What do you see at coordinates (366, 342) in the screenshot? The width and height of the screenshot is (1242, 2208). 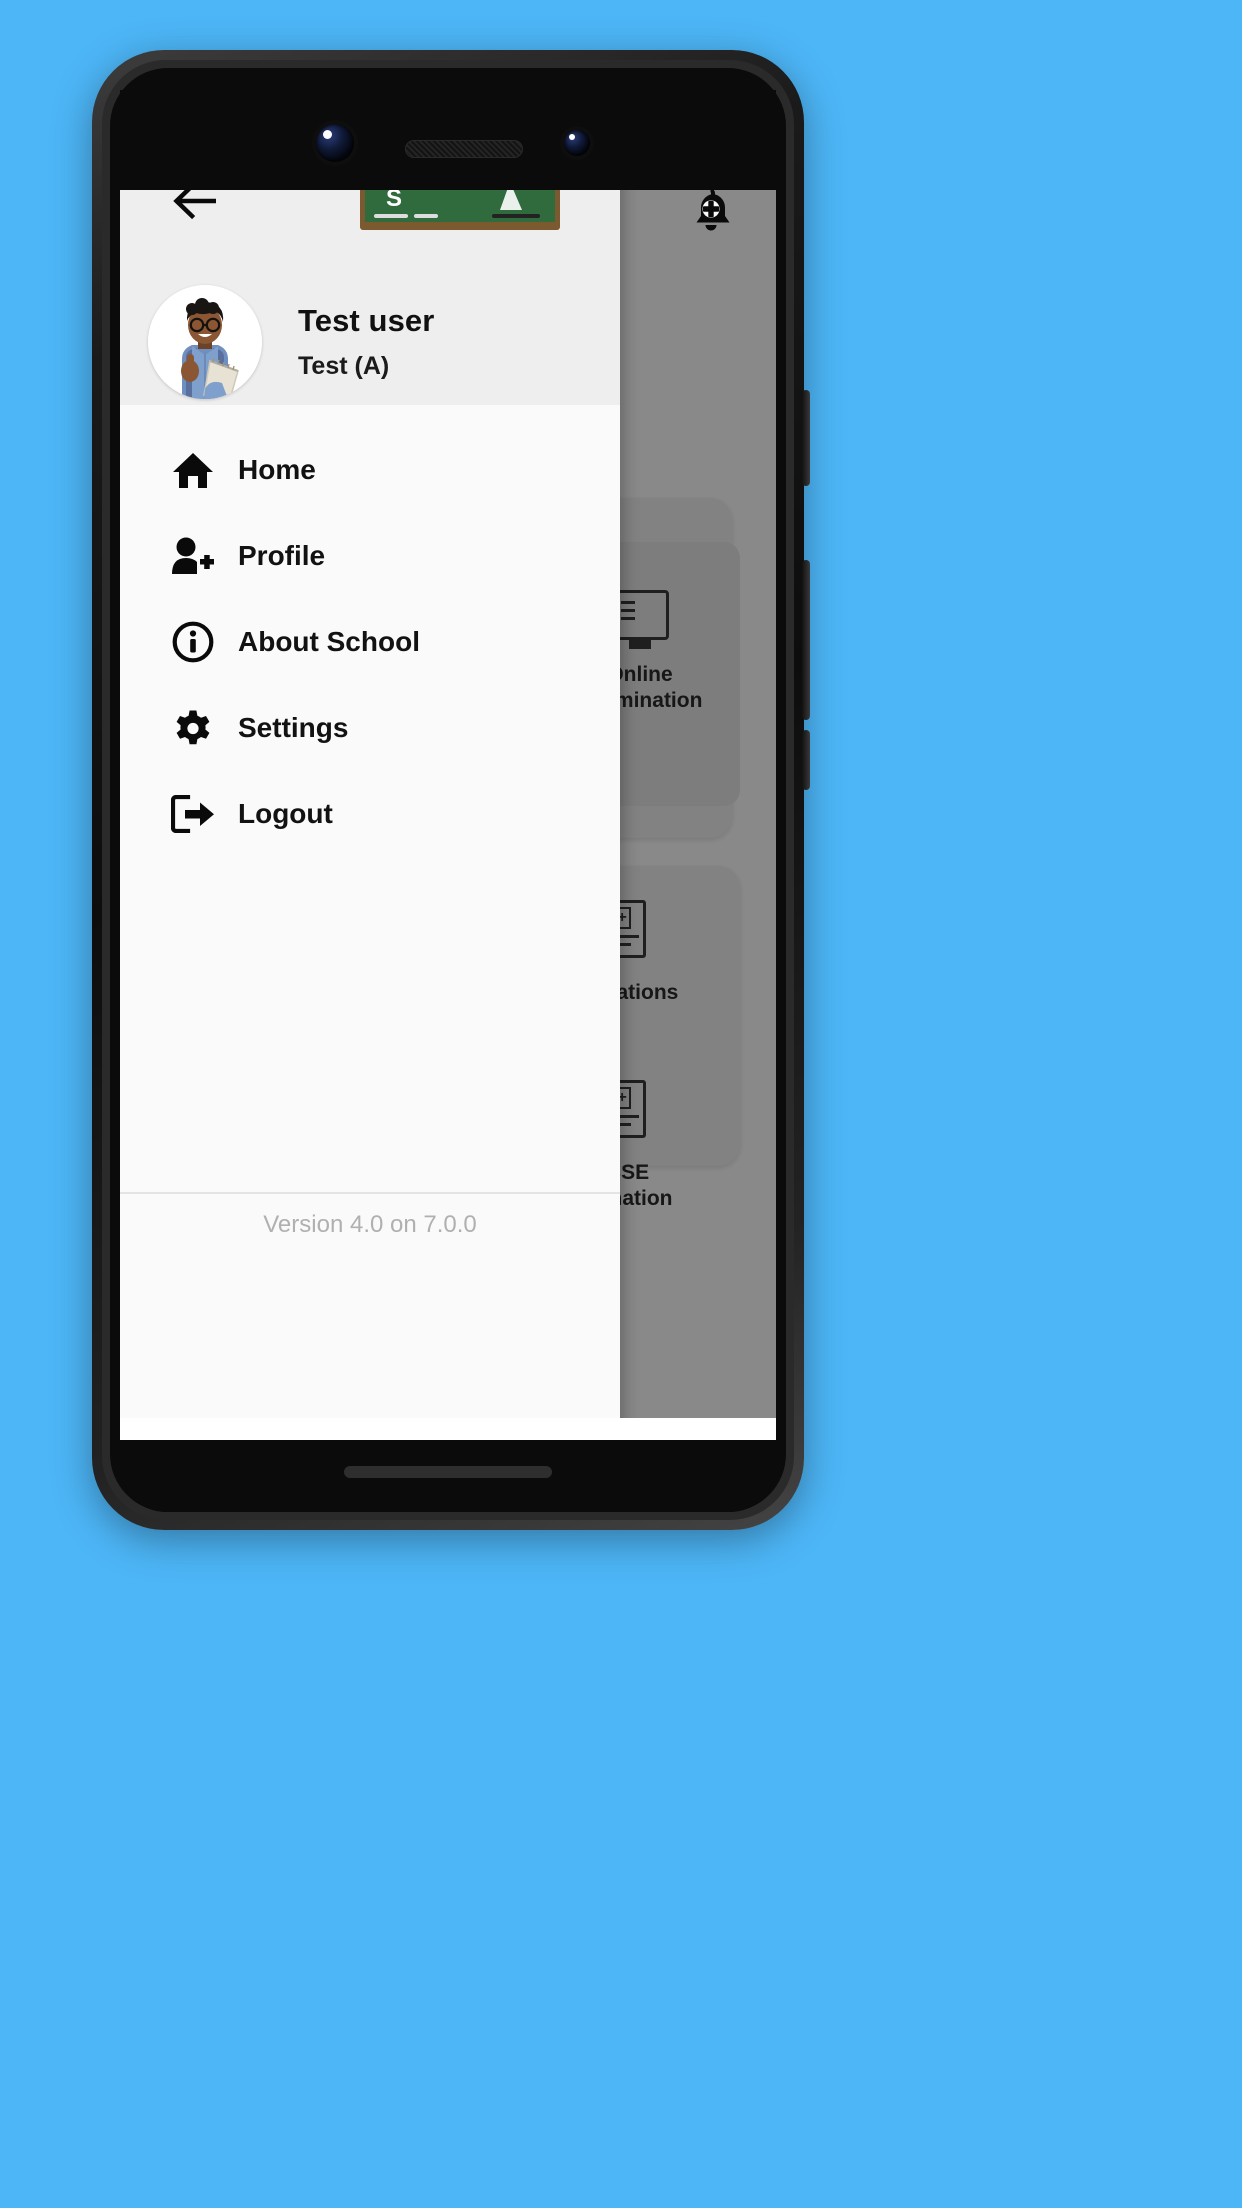 I see `user-identity: Test user Test (A)` at bounding box center [366, 342].